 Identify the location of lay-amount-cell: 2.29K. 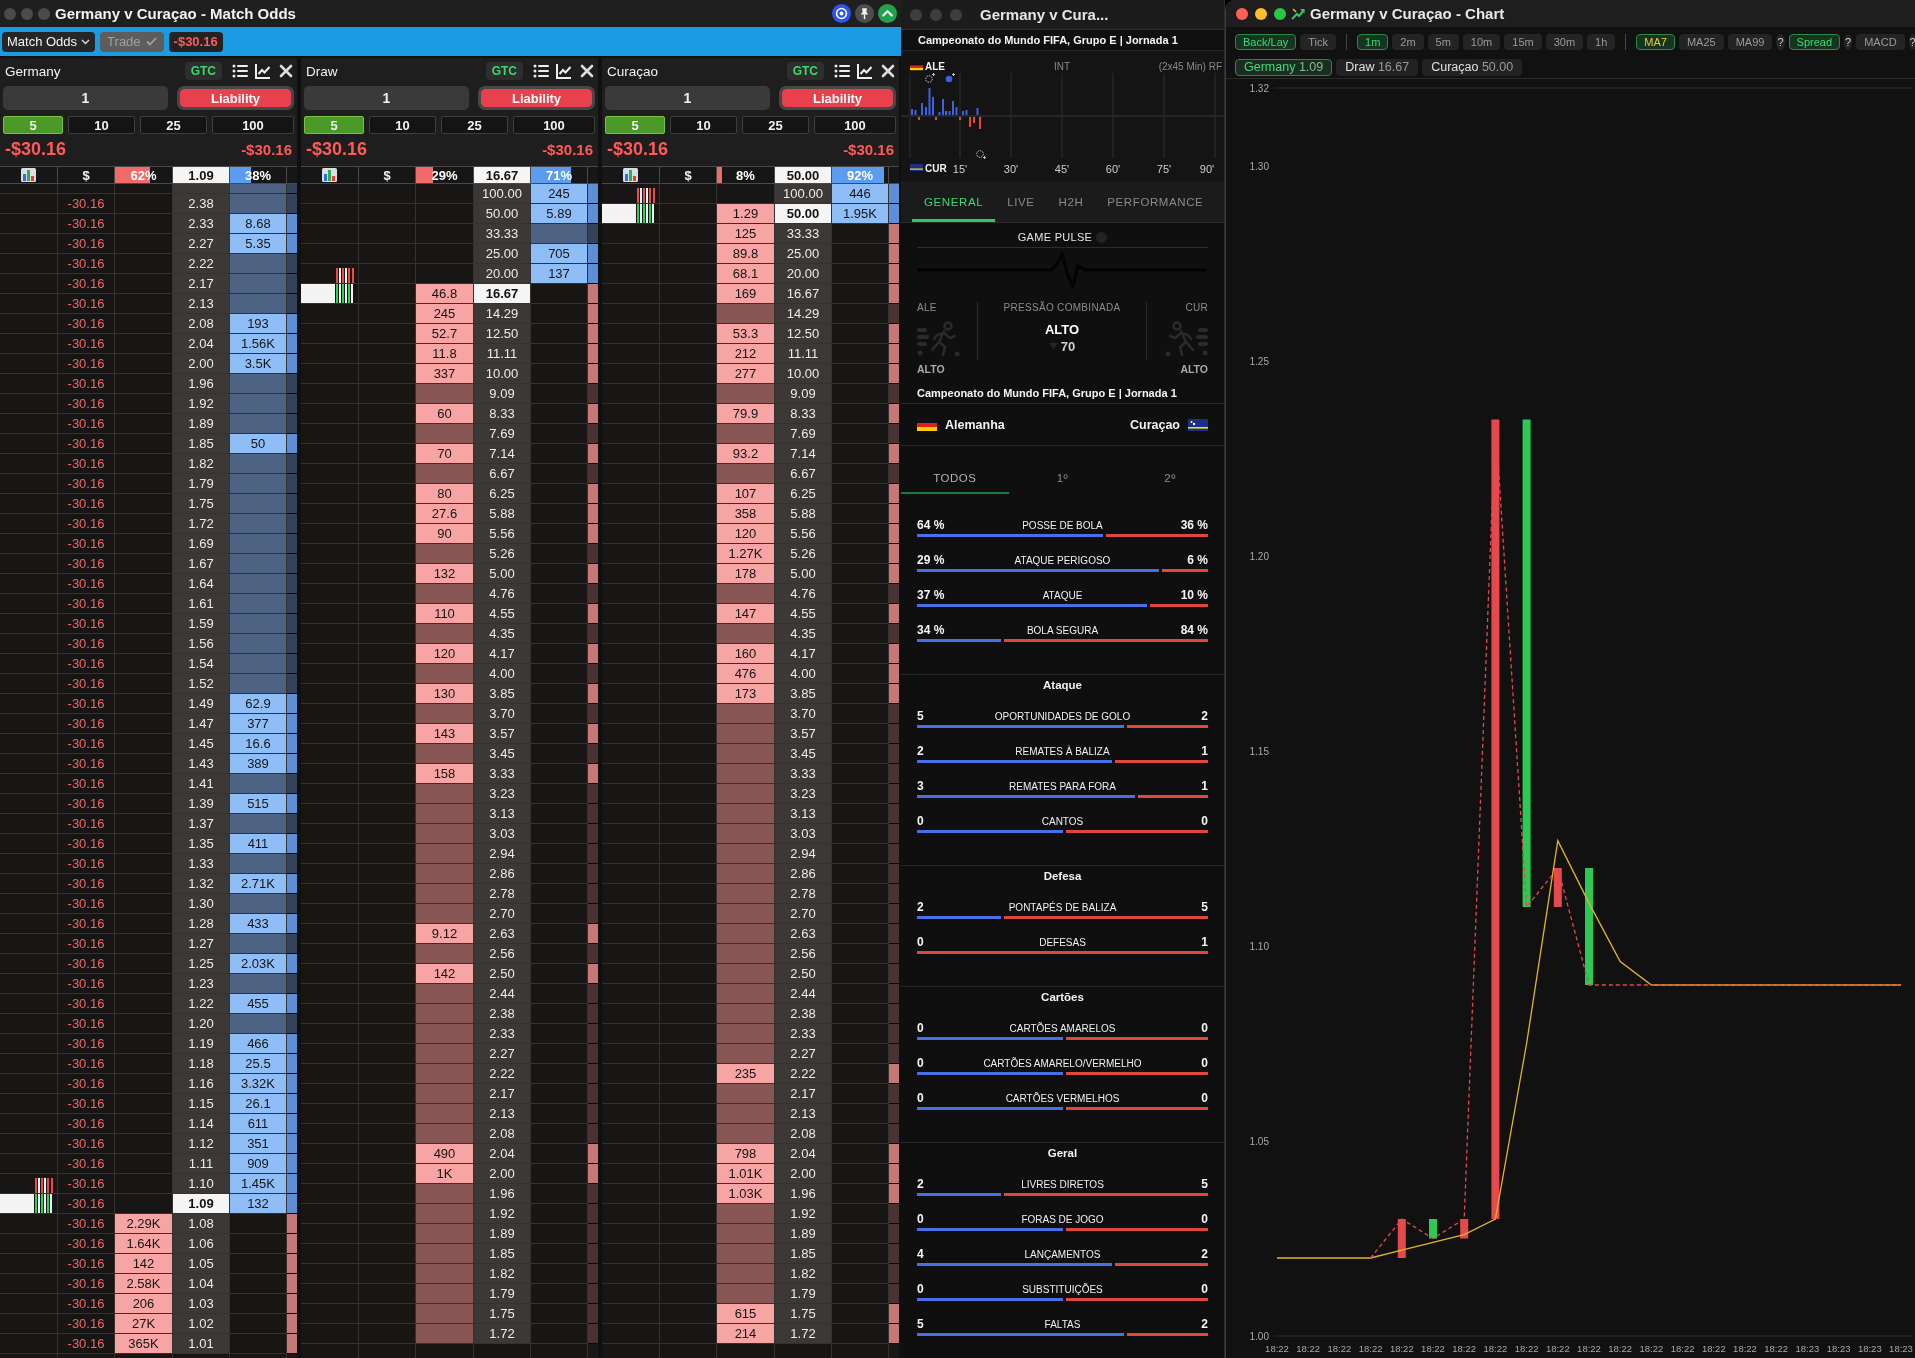
(143, 1223).